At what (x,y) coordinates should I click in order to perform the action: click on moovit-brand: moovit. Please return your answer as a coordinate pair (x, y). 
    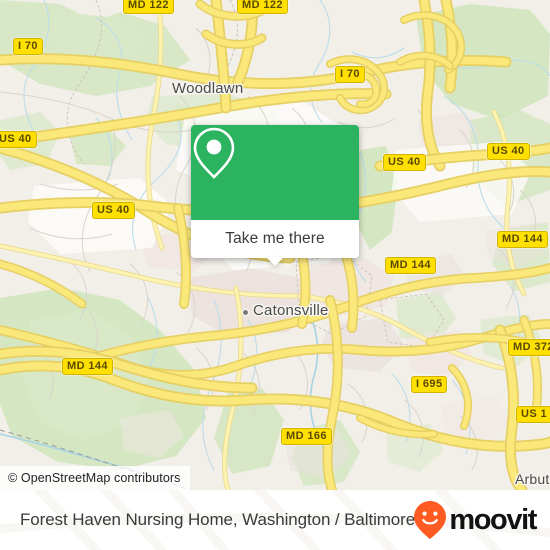
    Looking at the image, I should click on (475, 520).